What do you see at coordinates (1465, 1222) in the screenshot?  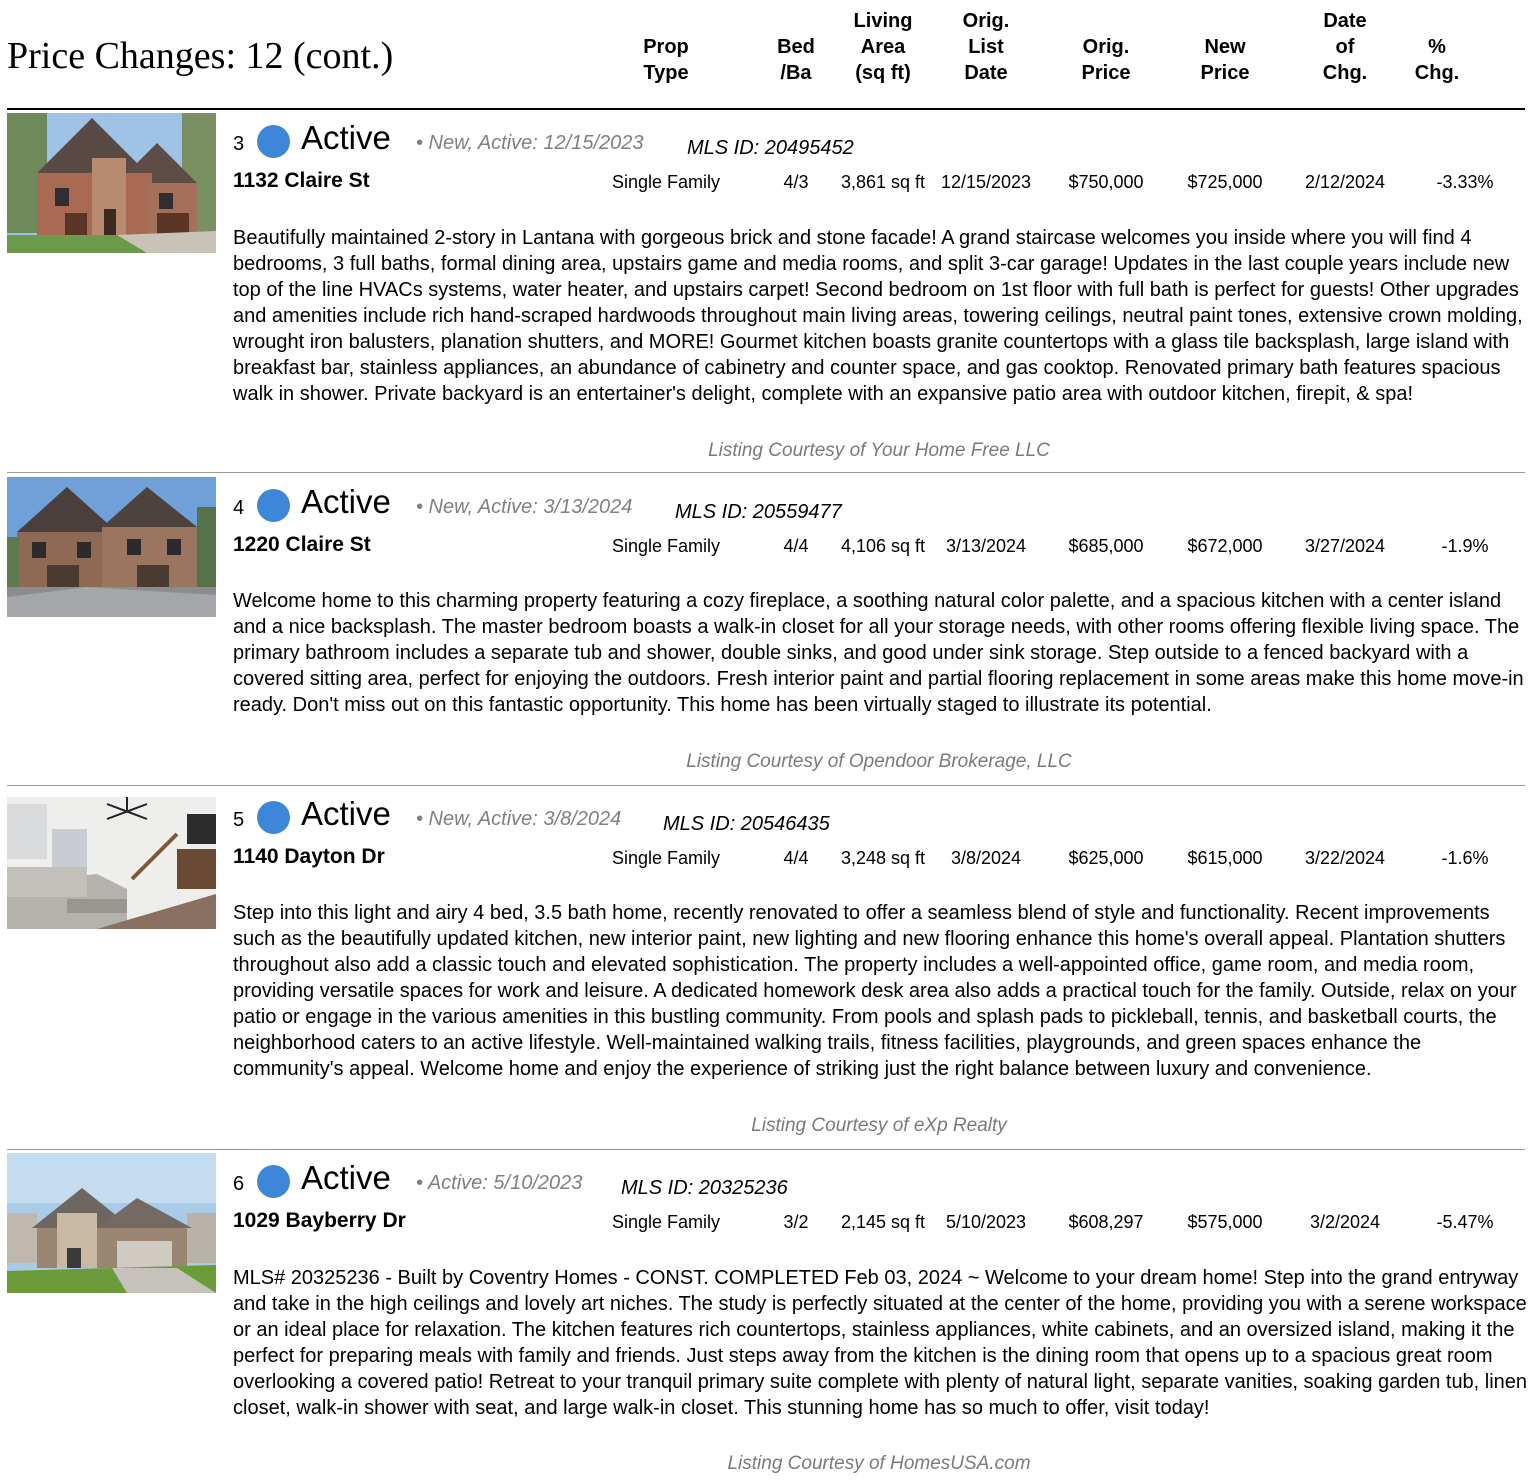 I see `pct-change-cell: -5.47%` at bounding box center [1465, 1222].